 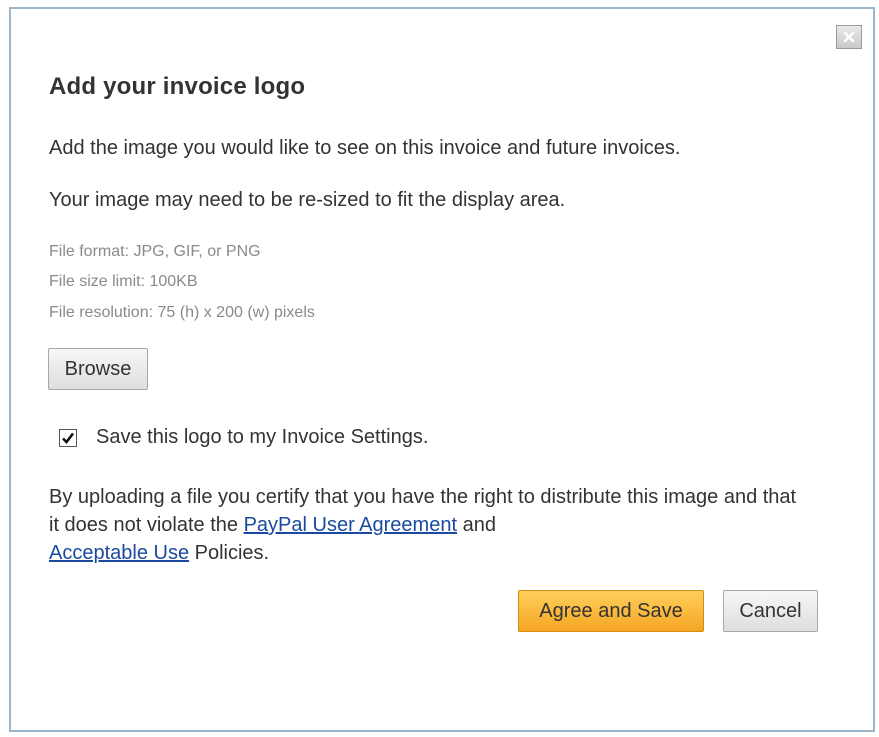 What do you see at coordinates (262, 437) in the screenshot?
I see `save-logo-label: Save this logo to my Invoice Settings.` at bounding box center [262, 437].